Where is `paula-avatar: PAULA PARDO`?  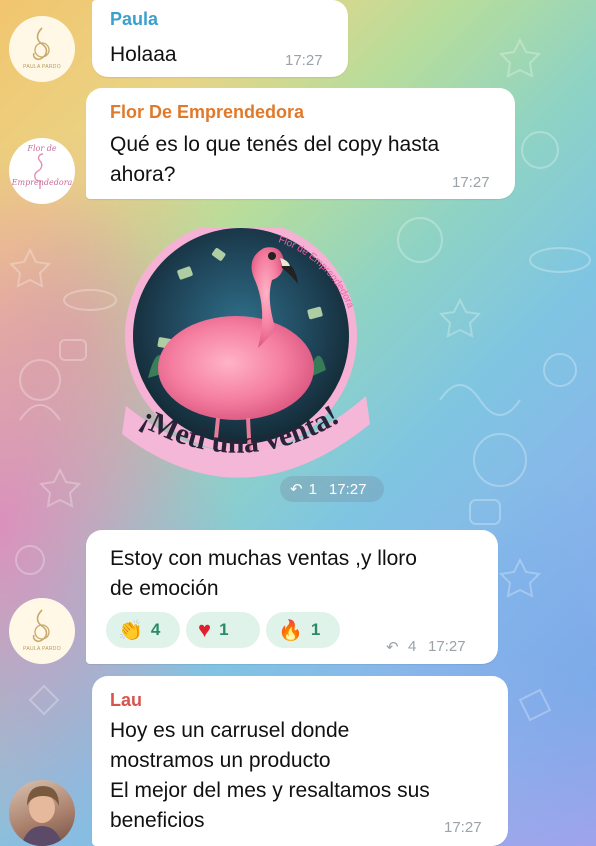 paula-avatar: PAULA PARDO is located at coordinates (42, 49).